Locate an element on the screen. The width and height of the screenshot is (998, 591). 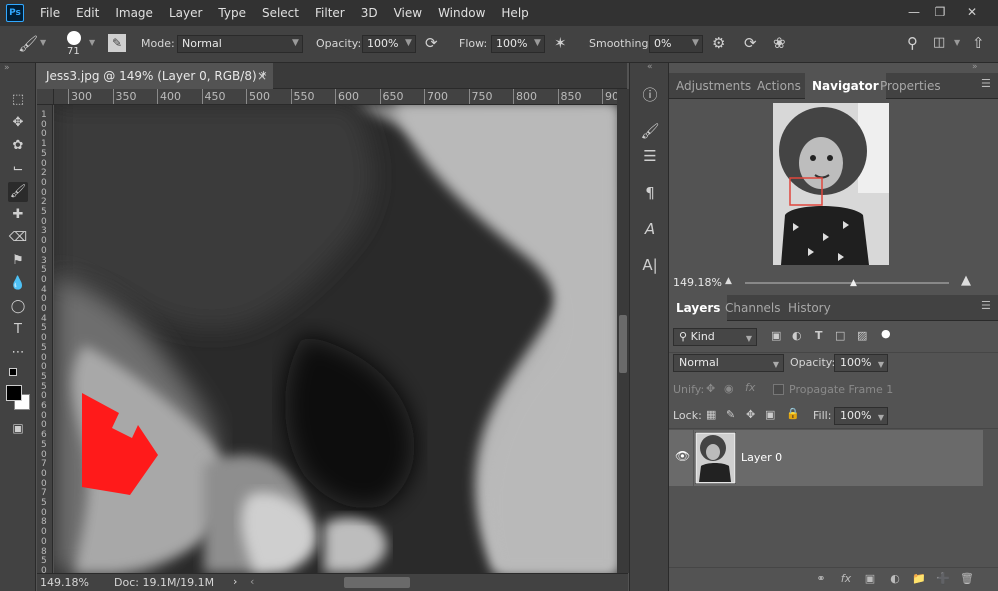
close-window-icon: ✕ is located at coordinates (972, 12).